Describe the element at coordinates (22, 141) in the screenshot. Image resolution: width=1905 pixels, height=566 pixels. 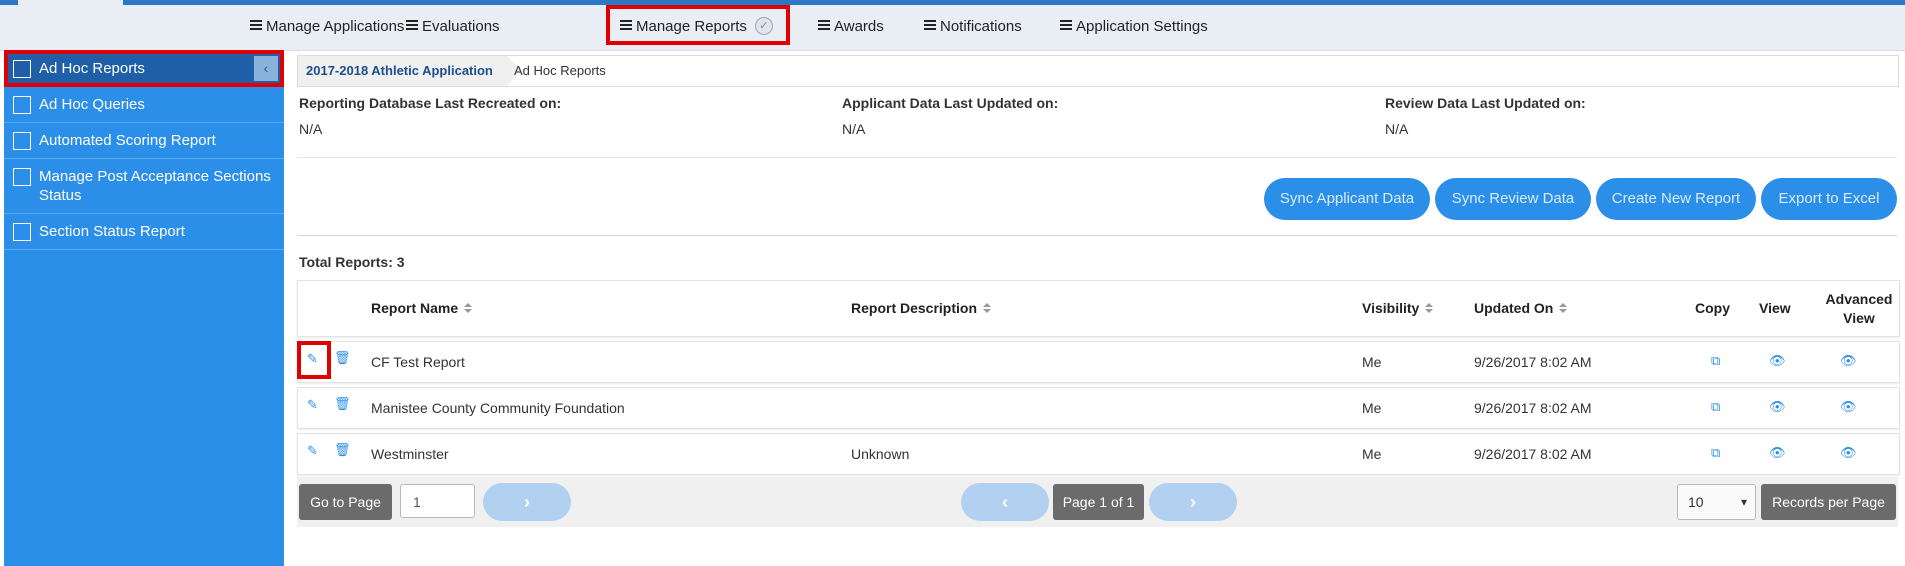
I see `scoring-icon` at that location.